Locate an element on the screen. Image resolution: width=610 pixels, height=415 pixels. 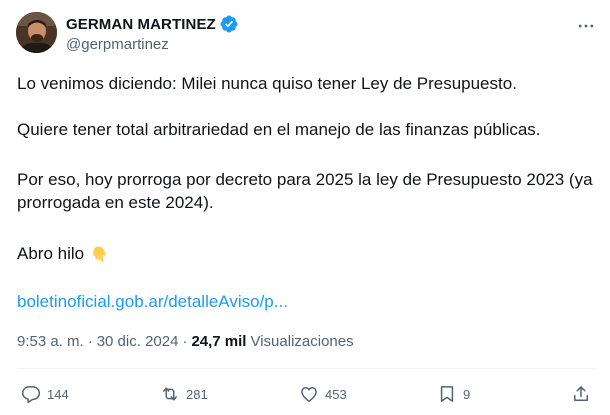
share-icon is located at coordinates (581, 393).